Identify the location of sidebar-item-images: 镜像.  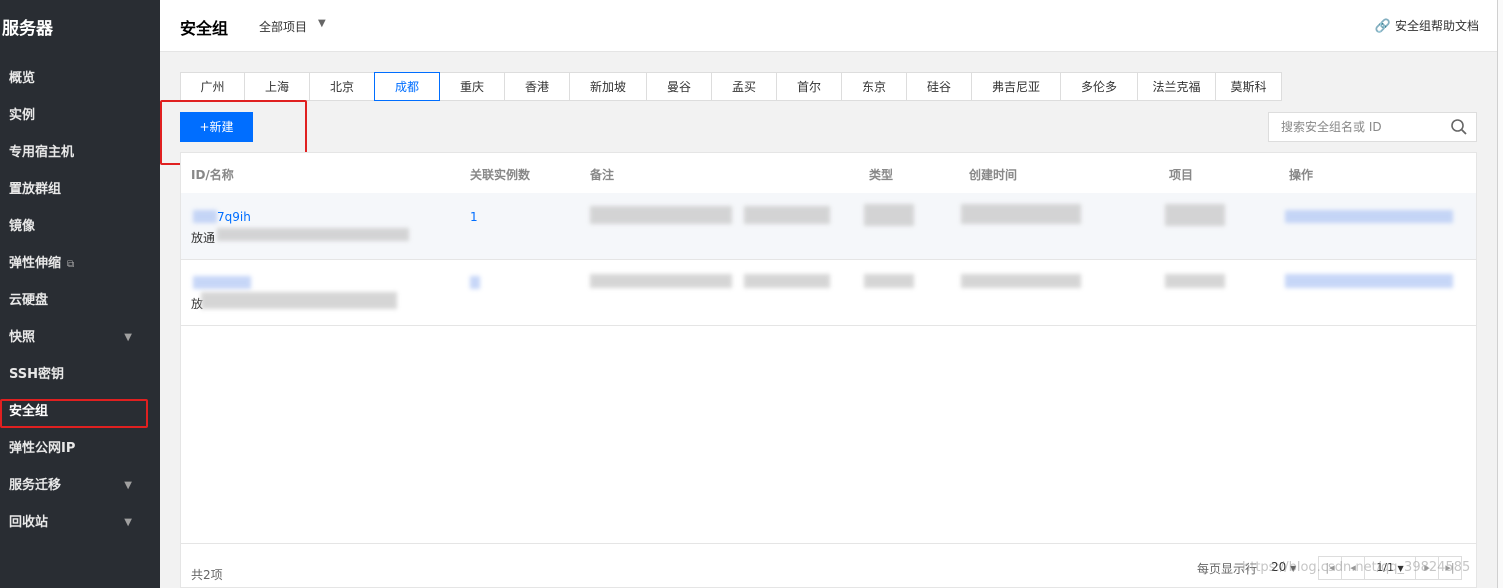
(80, 226).